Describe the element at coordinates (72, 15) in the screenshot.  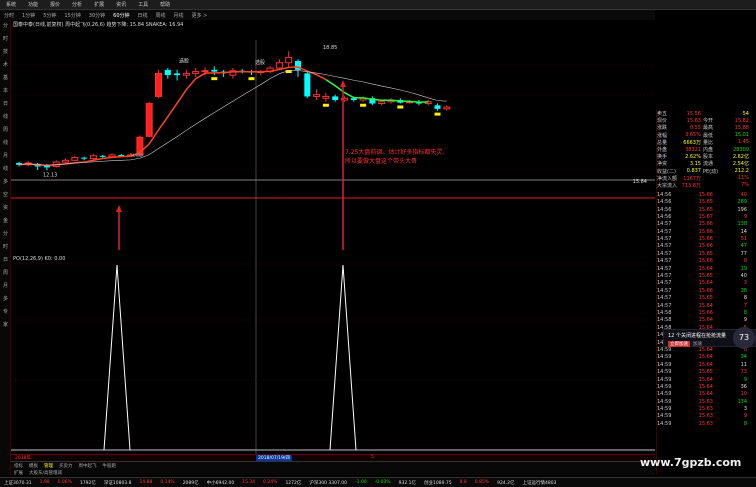
I see `period-tab-3: 15分钟` at that location.